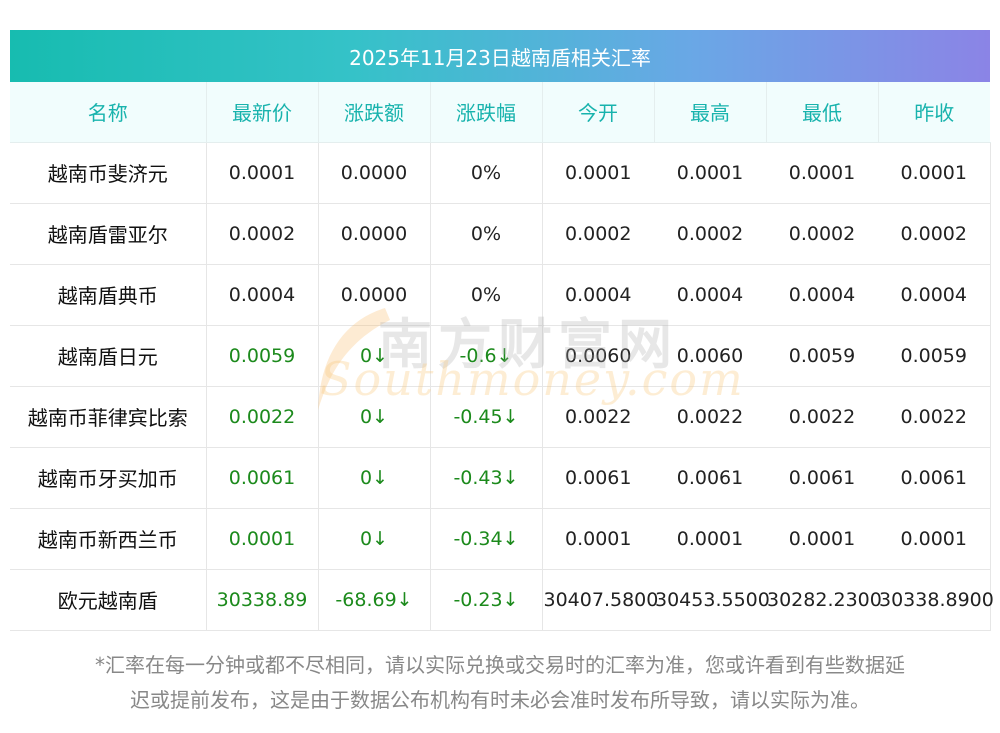 The image size is (1000, 733). What do you see at coordinates (597, 295) in the screenshot?
I see `cell-open: 0.0004` at bounding box center [597, 295].